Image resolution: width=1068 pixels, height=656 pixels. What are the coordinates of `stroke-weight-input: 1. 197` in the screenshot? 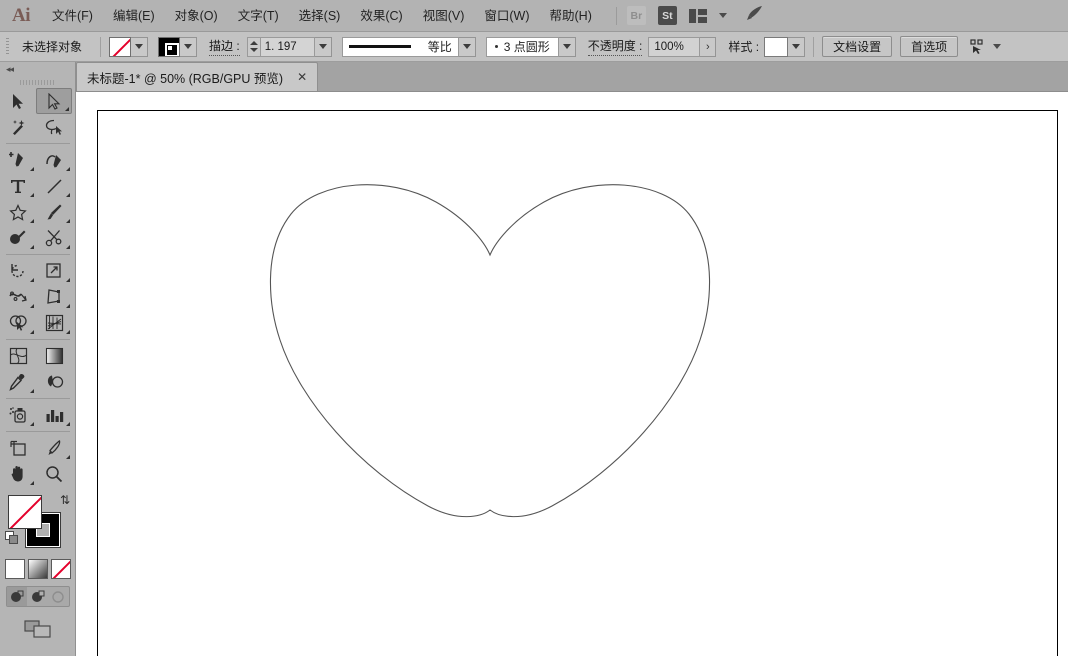 It's located at (287, 46).